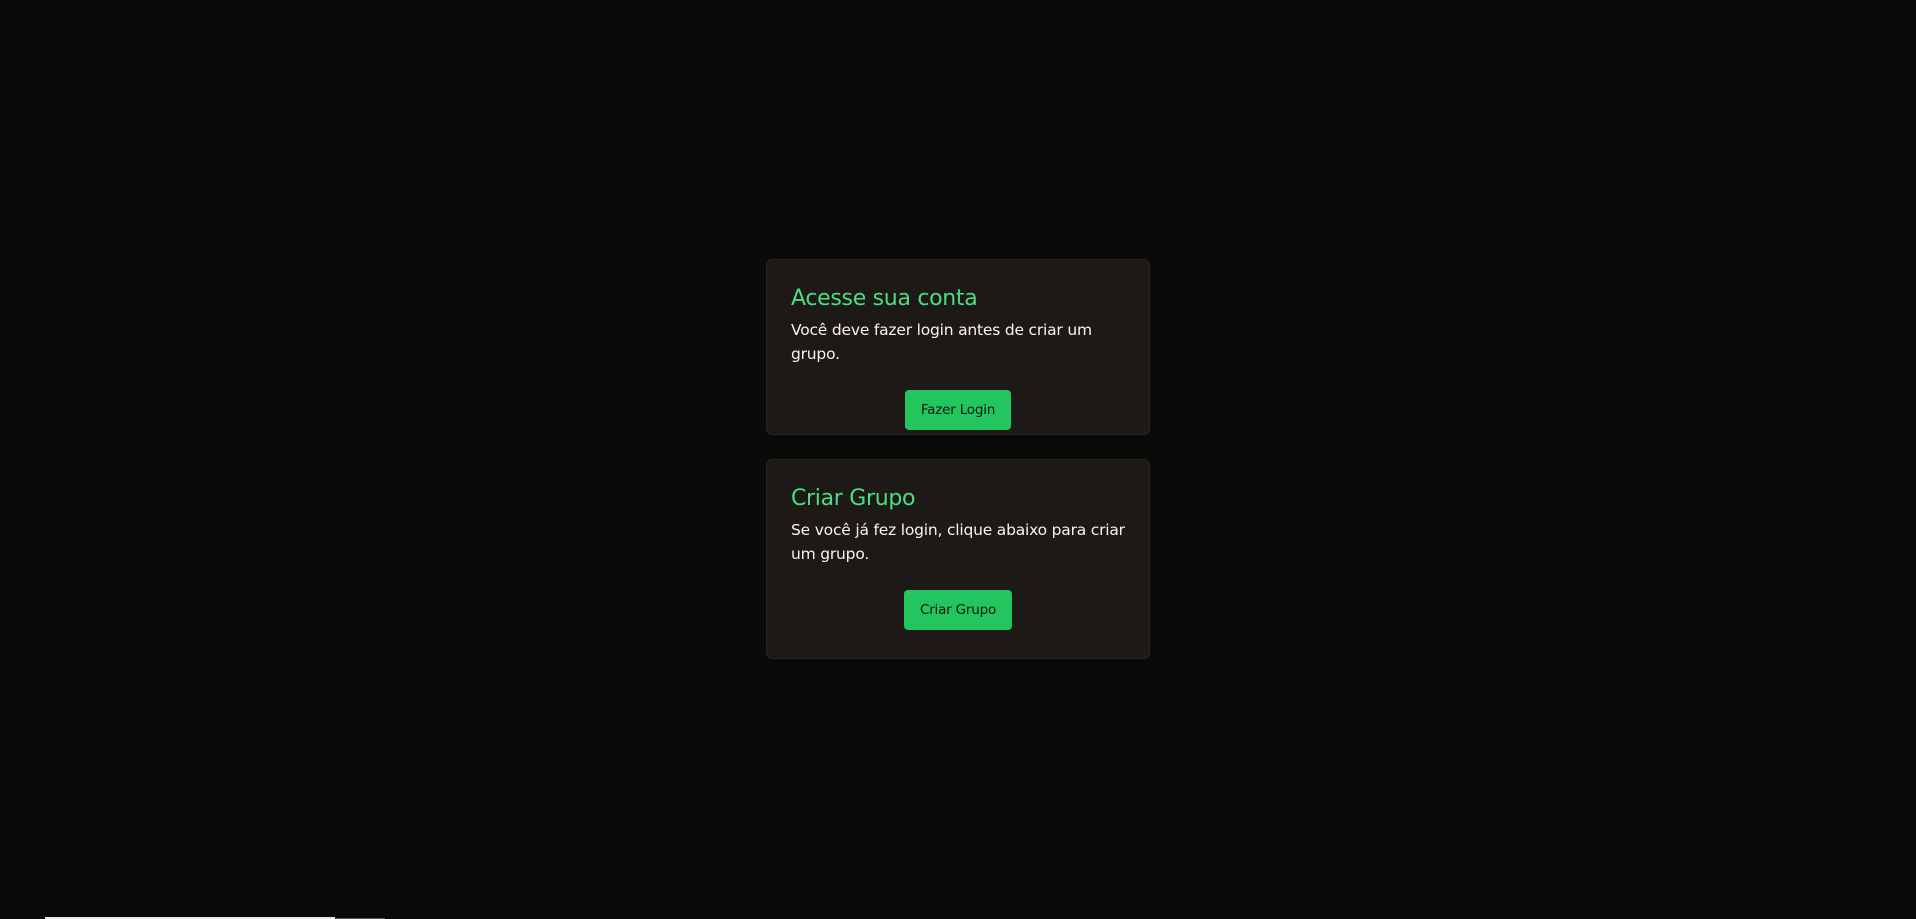 This screenshot has width=1916, height=919. I want to click on login-button-wrap: Fazer Login, so click(958, 410).